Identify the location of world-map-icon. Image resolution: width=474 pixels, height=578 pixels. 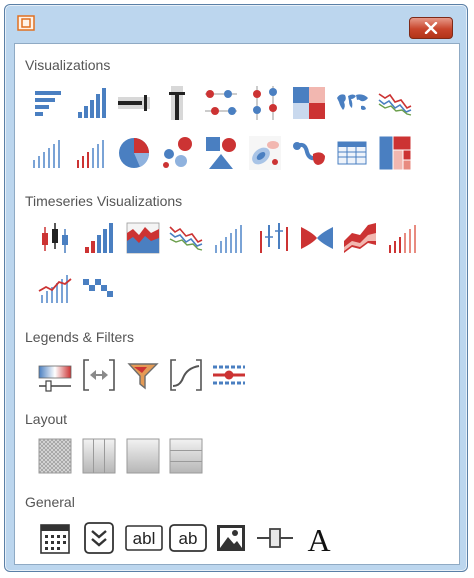
(352, 102).